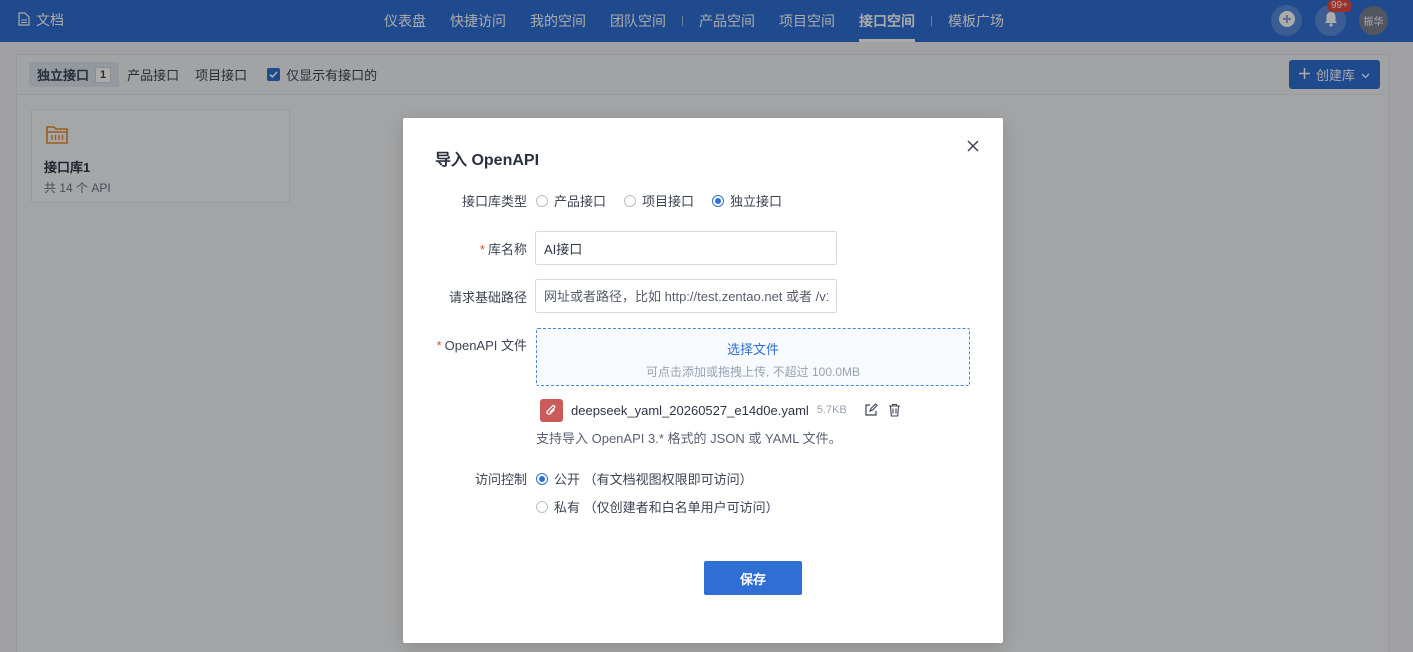  Describe the element at coordinates (494, 201) in the screenshot. I see `lib-type-label: 接口库类型` at that location.